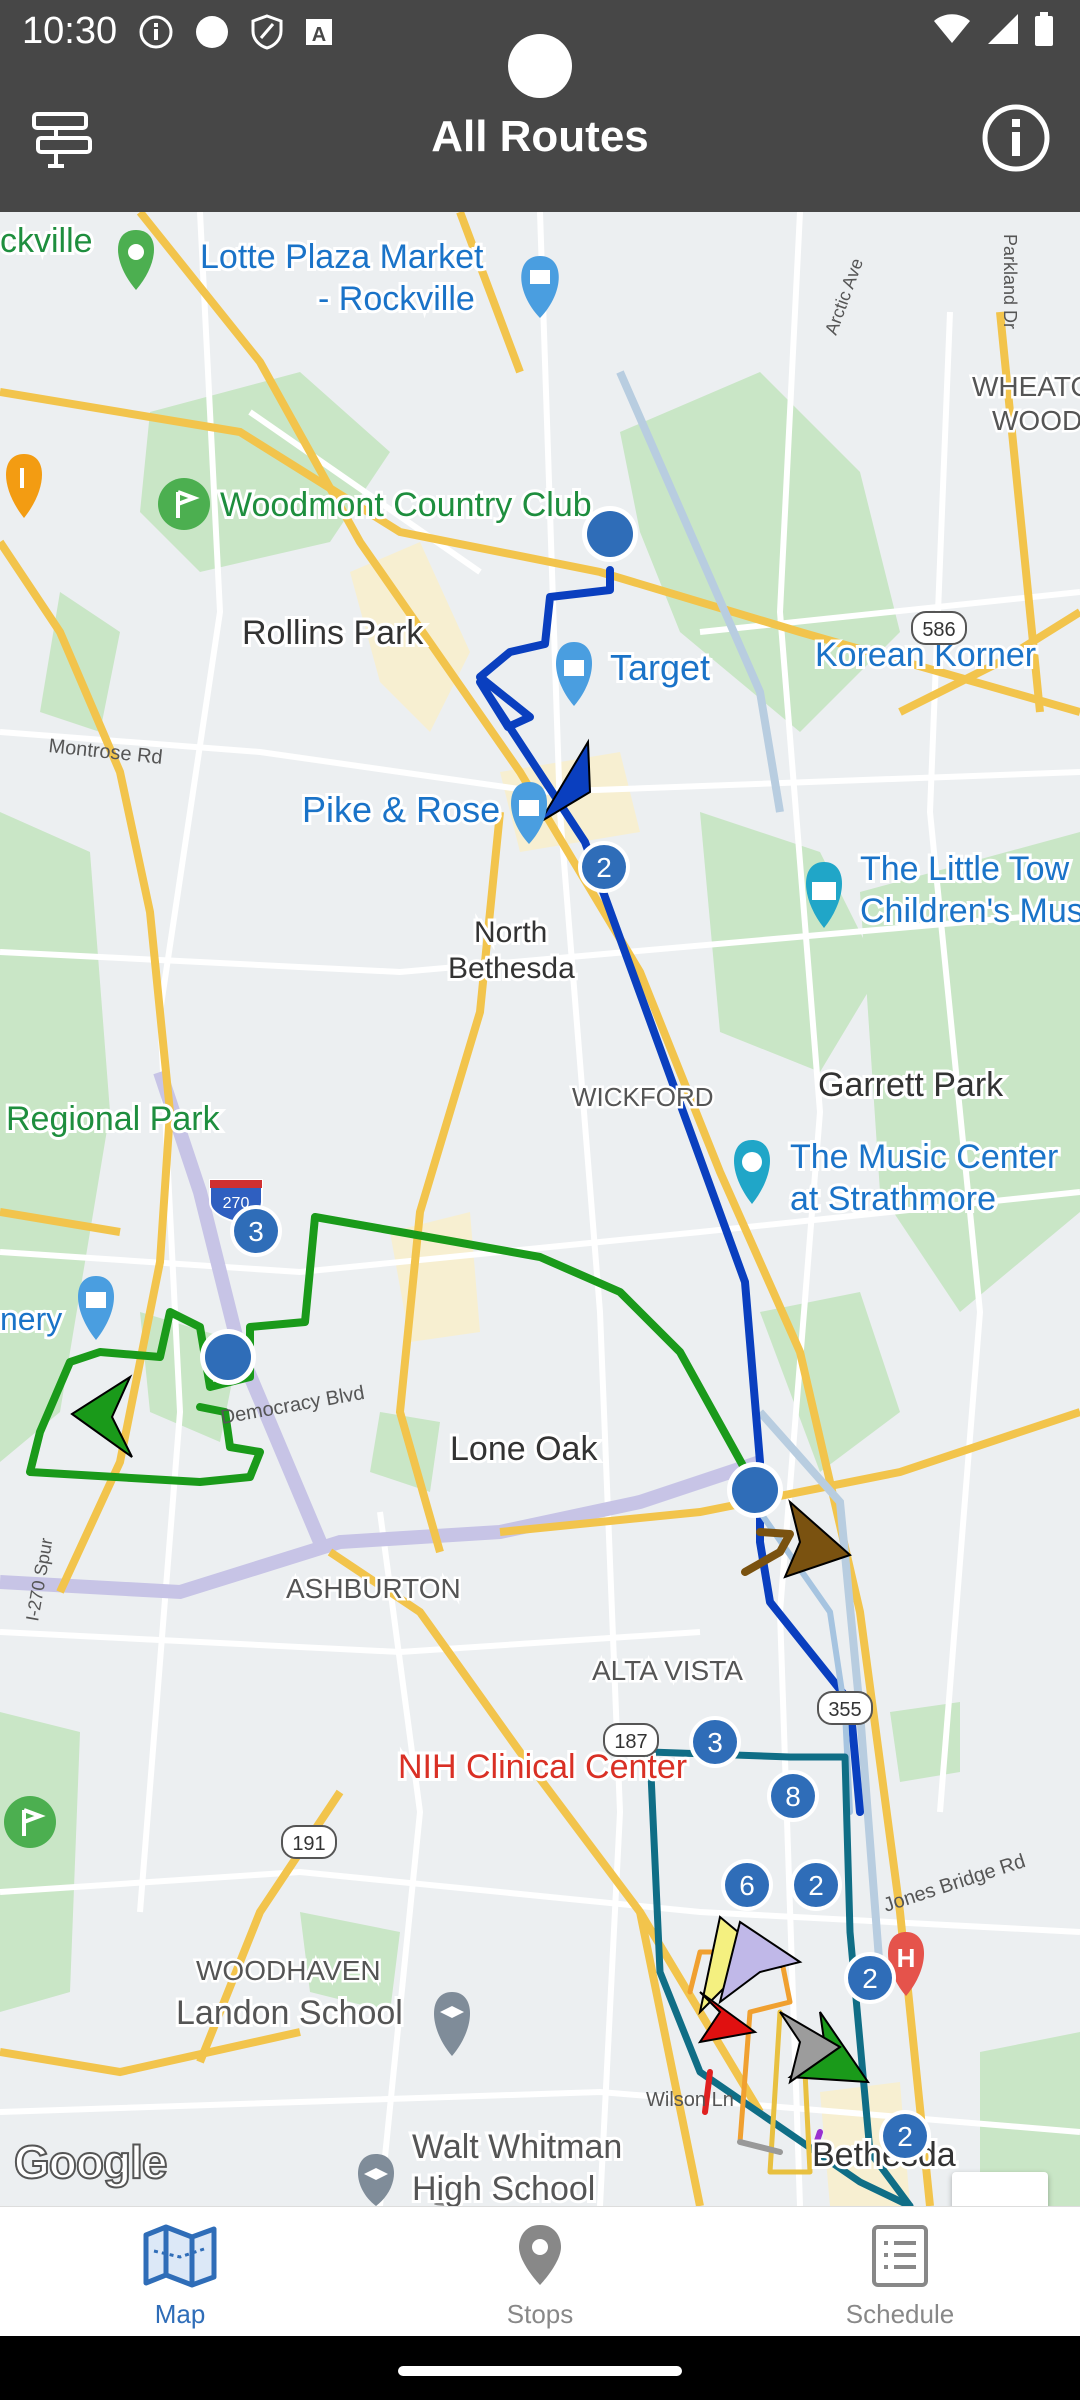 The image size is (1080, 2400). Describe the element at coordinates (999, 2197) in the screenshot. I see `zoom-in-label: +` at that location.